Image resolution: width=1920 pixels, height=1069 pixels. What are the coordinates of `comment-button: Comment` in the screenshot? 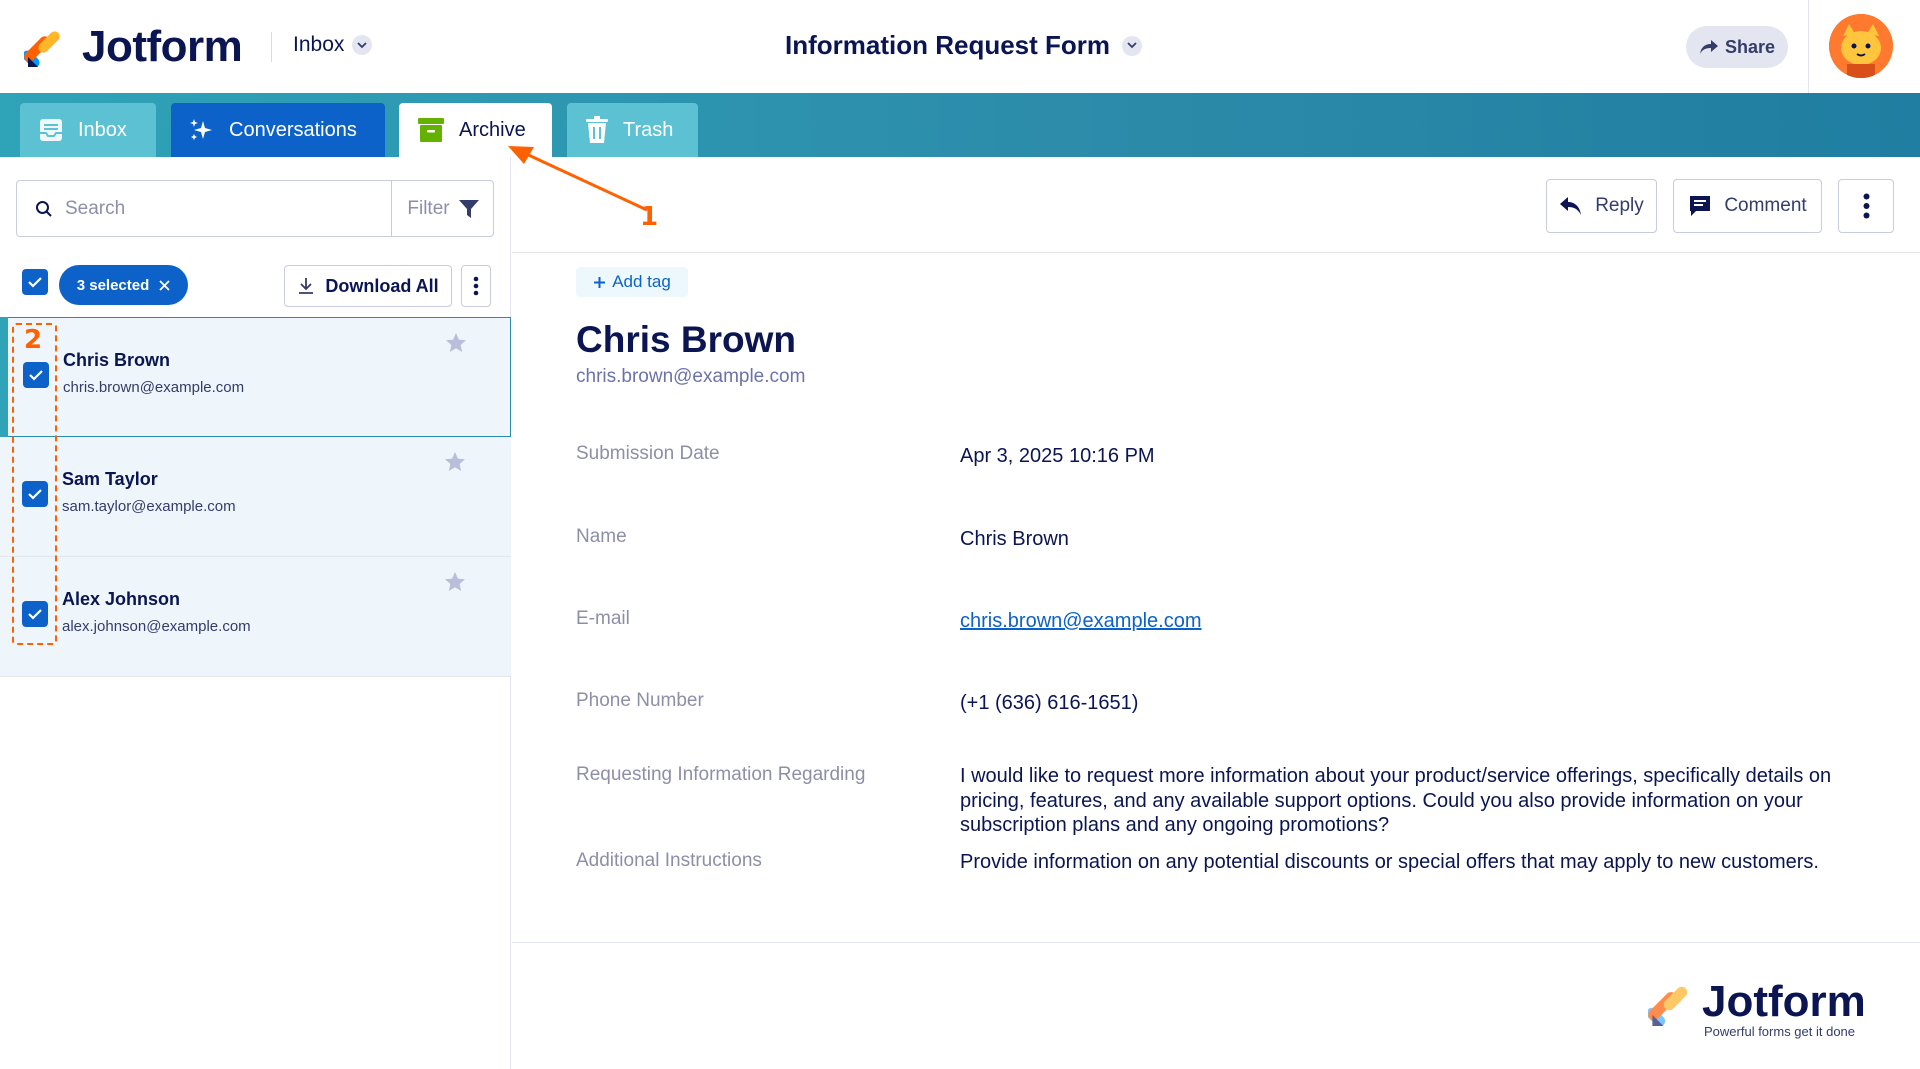 It's located at (1747, 206).